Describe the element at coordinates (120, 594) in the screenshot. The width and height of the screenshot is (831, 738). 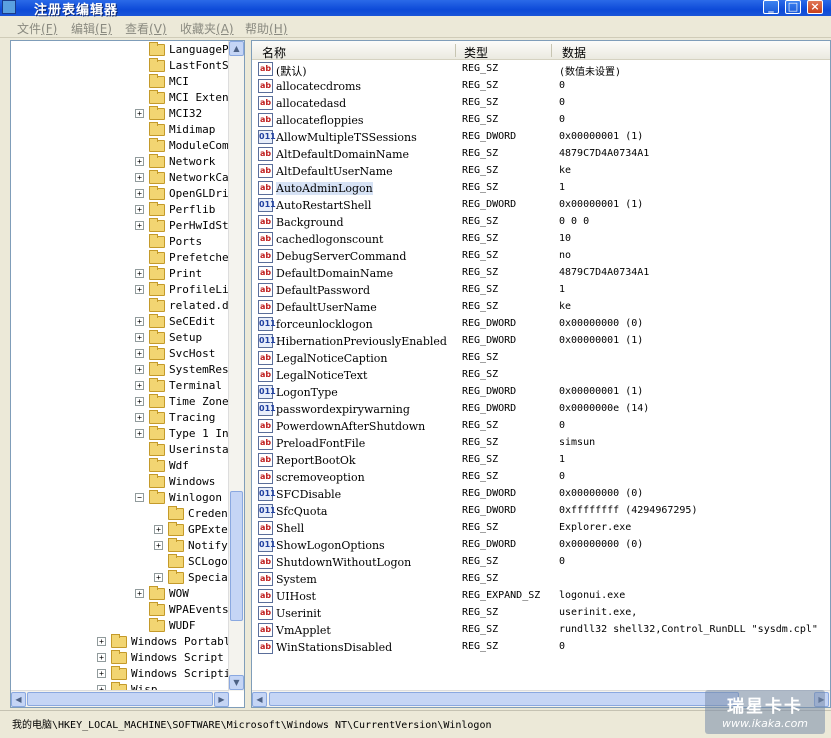
I see `tree-item: + WOW` at that location.